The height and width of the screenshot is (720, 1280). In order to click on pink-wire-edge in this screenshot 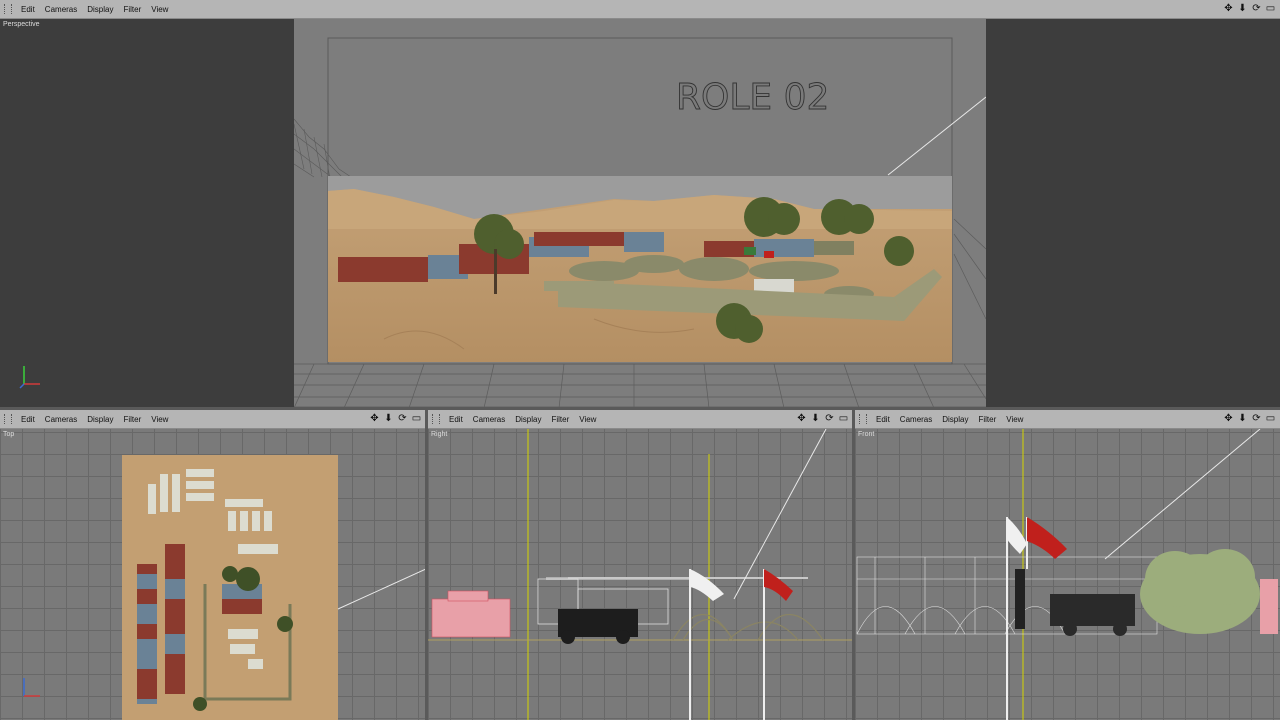, I will do `click(1269, 606)`.